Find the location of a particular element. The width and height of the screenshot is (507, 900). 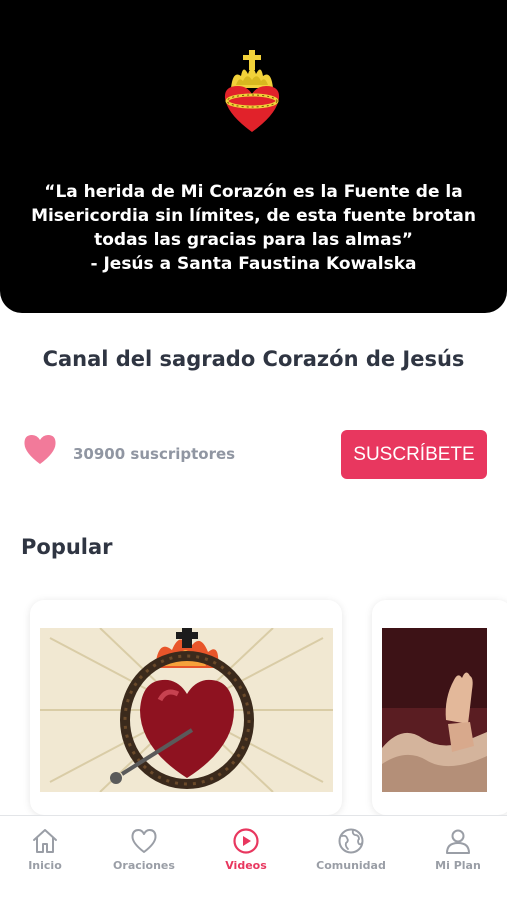

subscribe-button: SUSCRÍBETE is located at coordinates (414, 454).